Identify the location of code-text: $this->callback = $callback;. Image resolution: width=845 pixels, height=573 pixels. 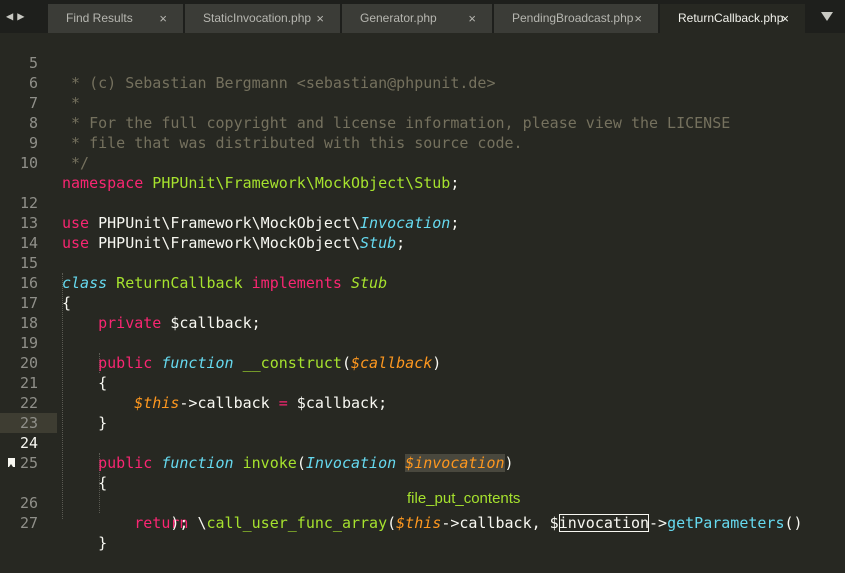
(224, 403).